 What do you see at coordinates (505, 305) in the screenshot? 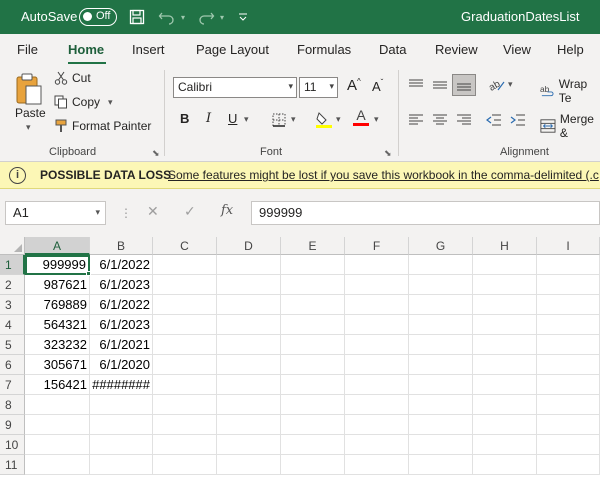
I see `cell-h3` at bounding box center [505, 305].